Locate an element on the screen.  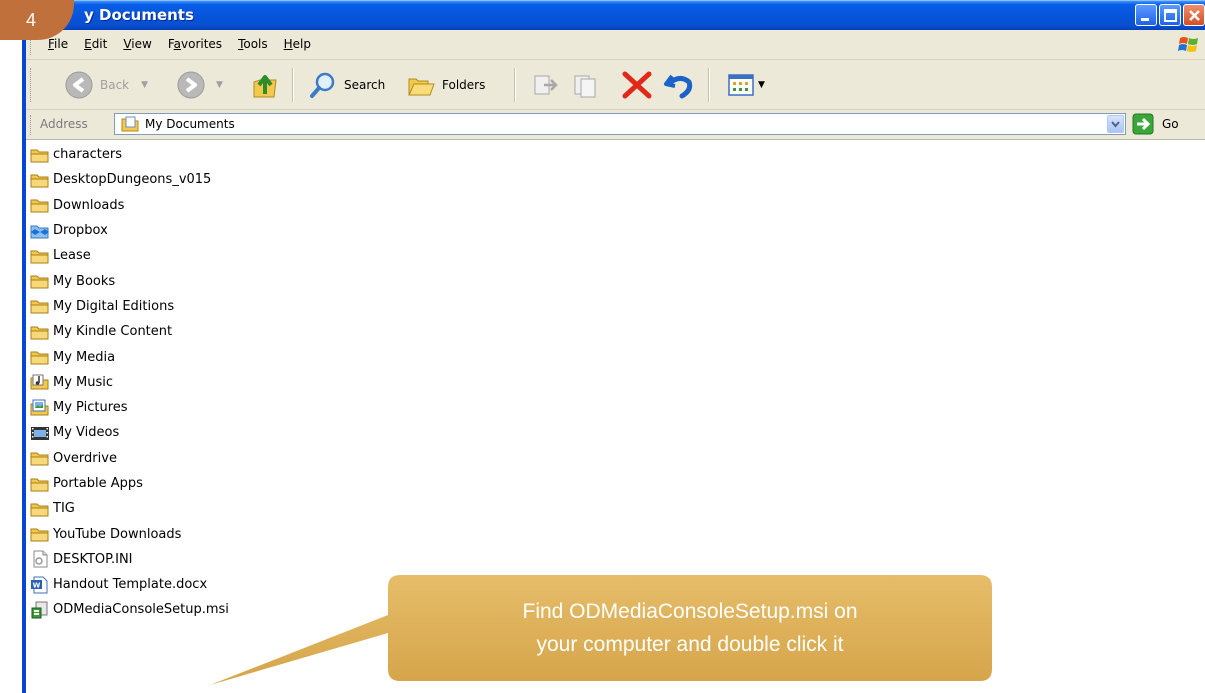
search-label: Search is located at coordinates (365, 85).